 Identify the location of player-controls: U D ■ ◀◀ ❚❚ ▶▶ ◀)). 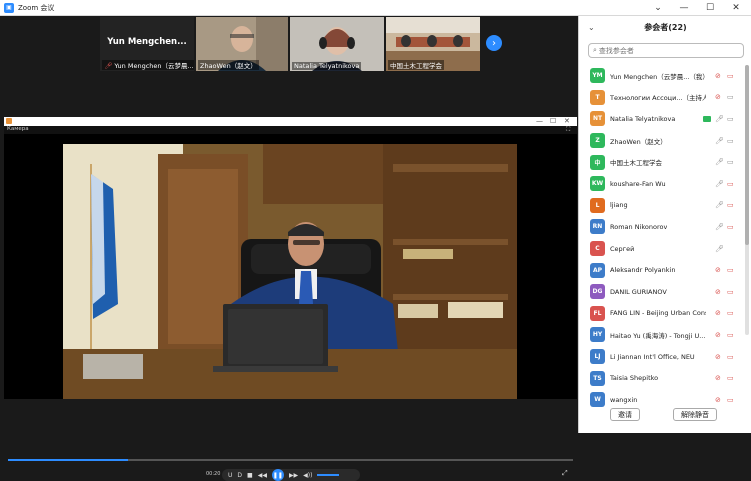
(291, 475).